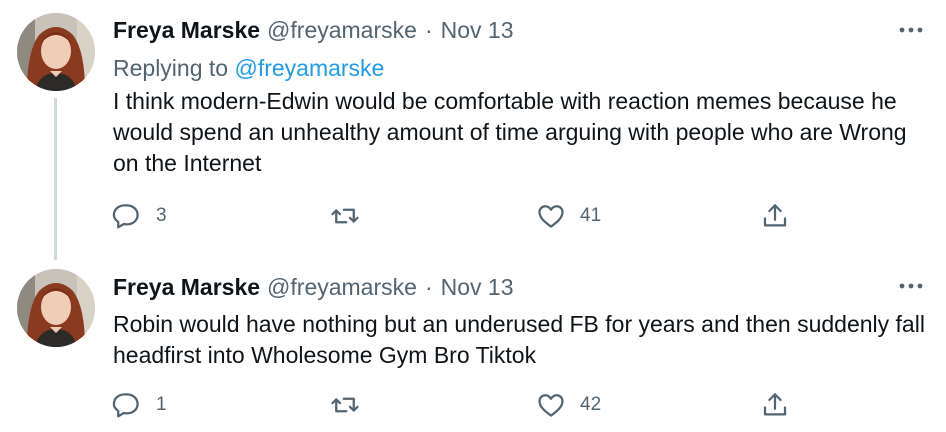 The width and height of the screenshot is (946, 432). Describe the element at coordinates (568, 405) in the screenshot. I see `like-button: 42` at that location.